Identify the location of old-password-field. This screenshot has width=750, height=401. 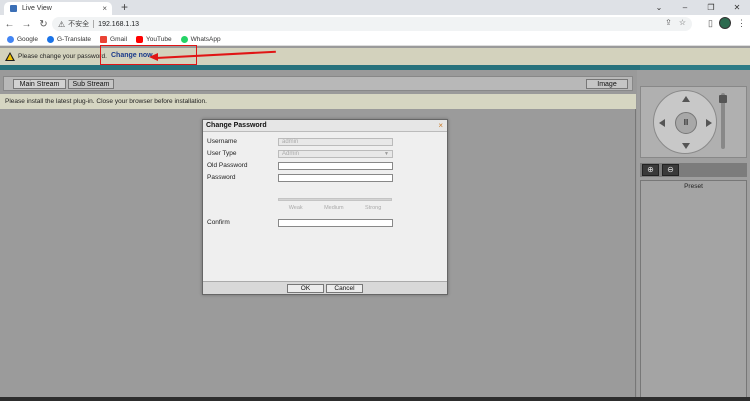
(335, 166).